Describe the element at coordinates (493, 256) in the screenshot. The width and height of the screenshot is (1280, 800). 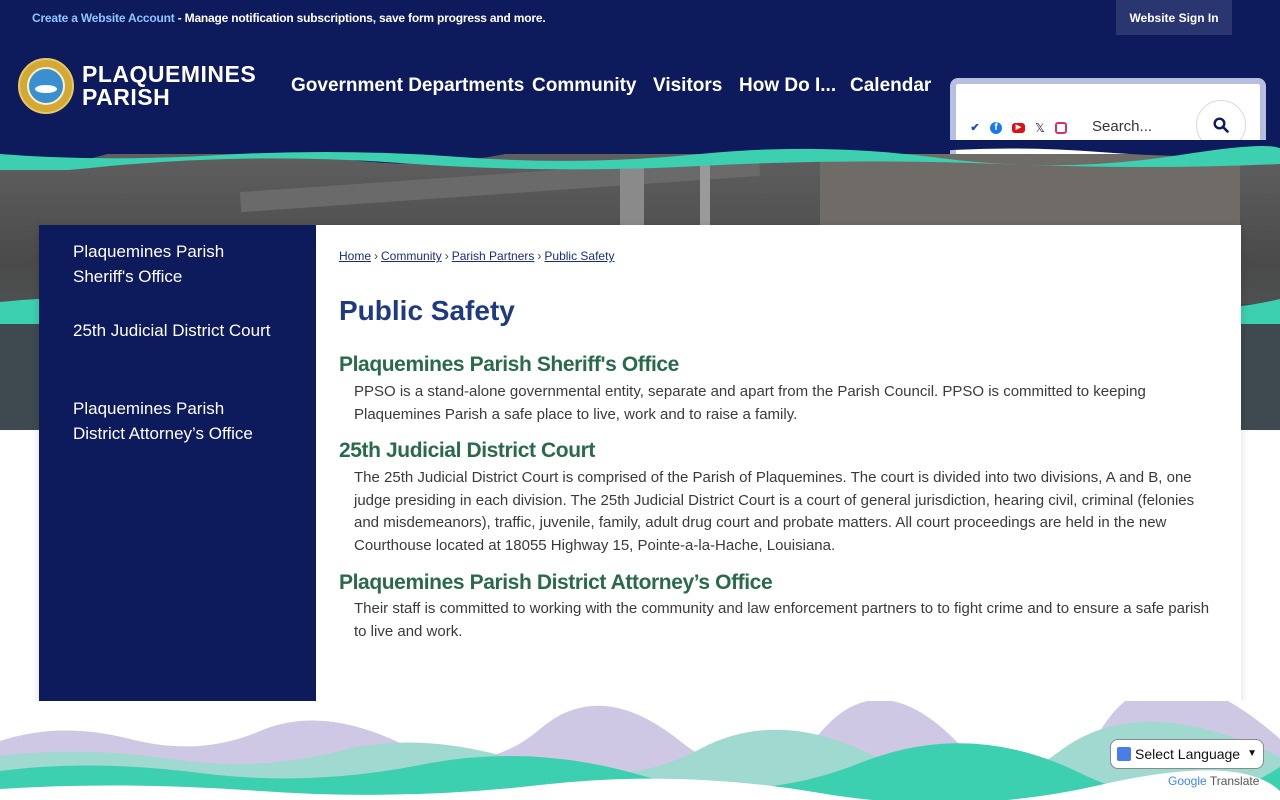
I see `breadcrumb-parish-partners: Parish Partners` at that location.